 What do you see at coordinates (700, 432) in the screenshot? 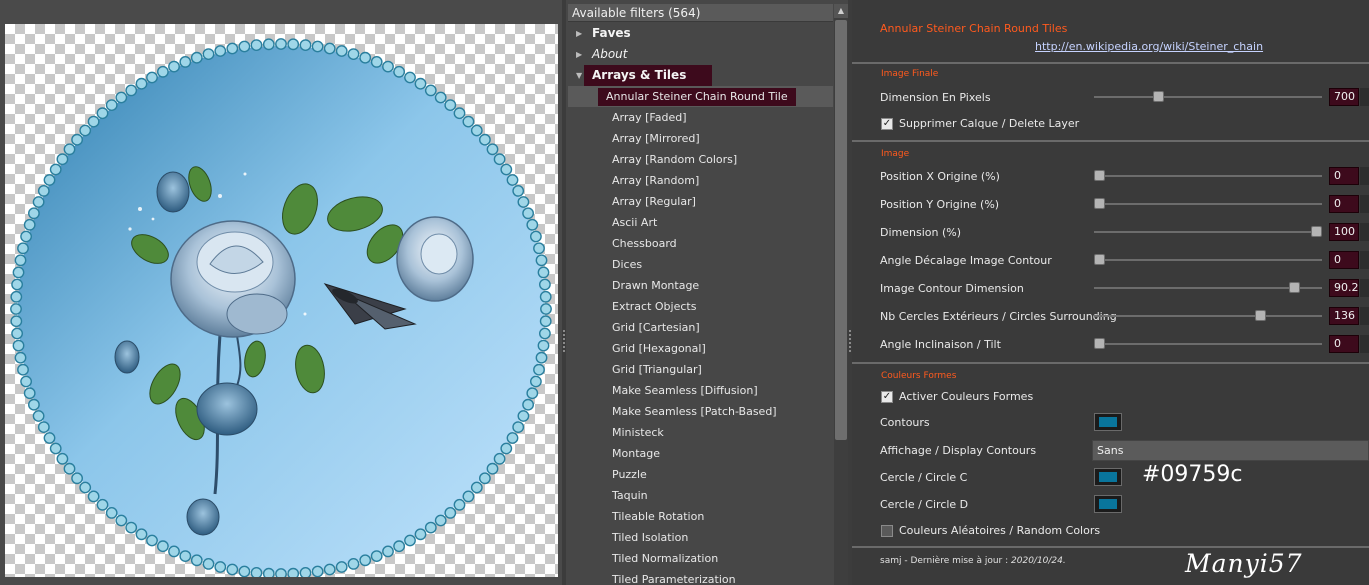
I see `filter-item: Ministeck` at bounding box center [700, 432].